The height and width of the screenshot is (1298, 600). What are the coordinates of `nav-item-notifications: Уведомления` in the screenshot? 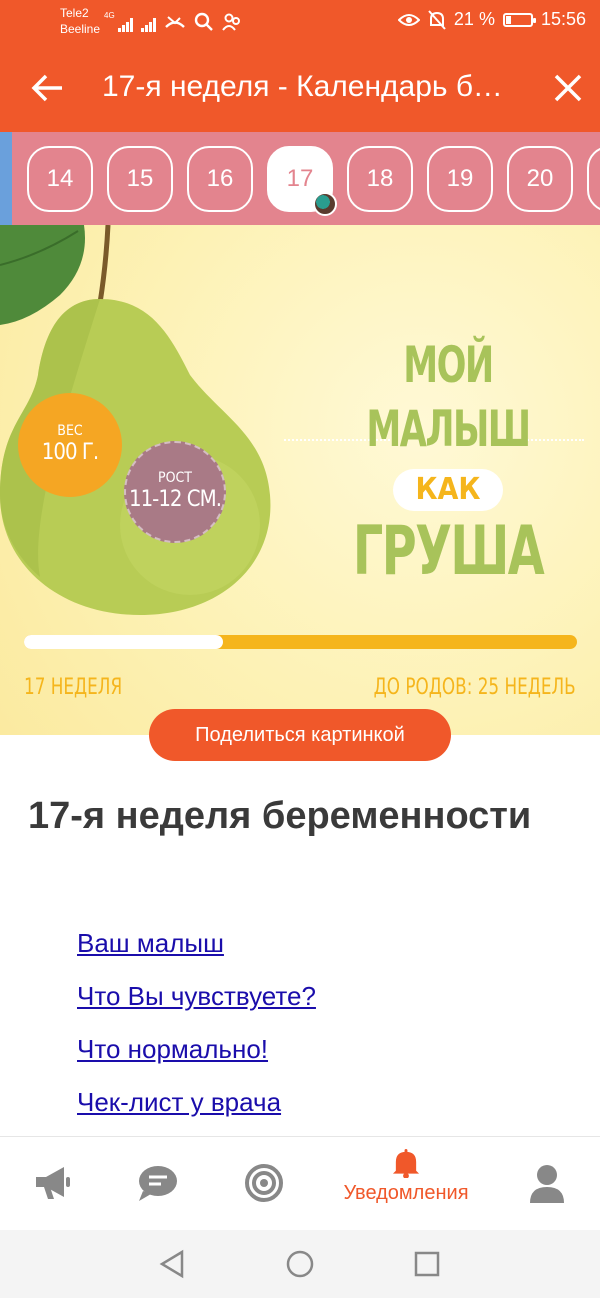 It's located at (406, 1177).